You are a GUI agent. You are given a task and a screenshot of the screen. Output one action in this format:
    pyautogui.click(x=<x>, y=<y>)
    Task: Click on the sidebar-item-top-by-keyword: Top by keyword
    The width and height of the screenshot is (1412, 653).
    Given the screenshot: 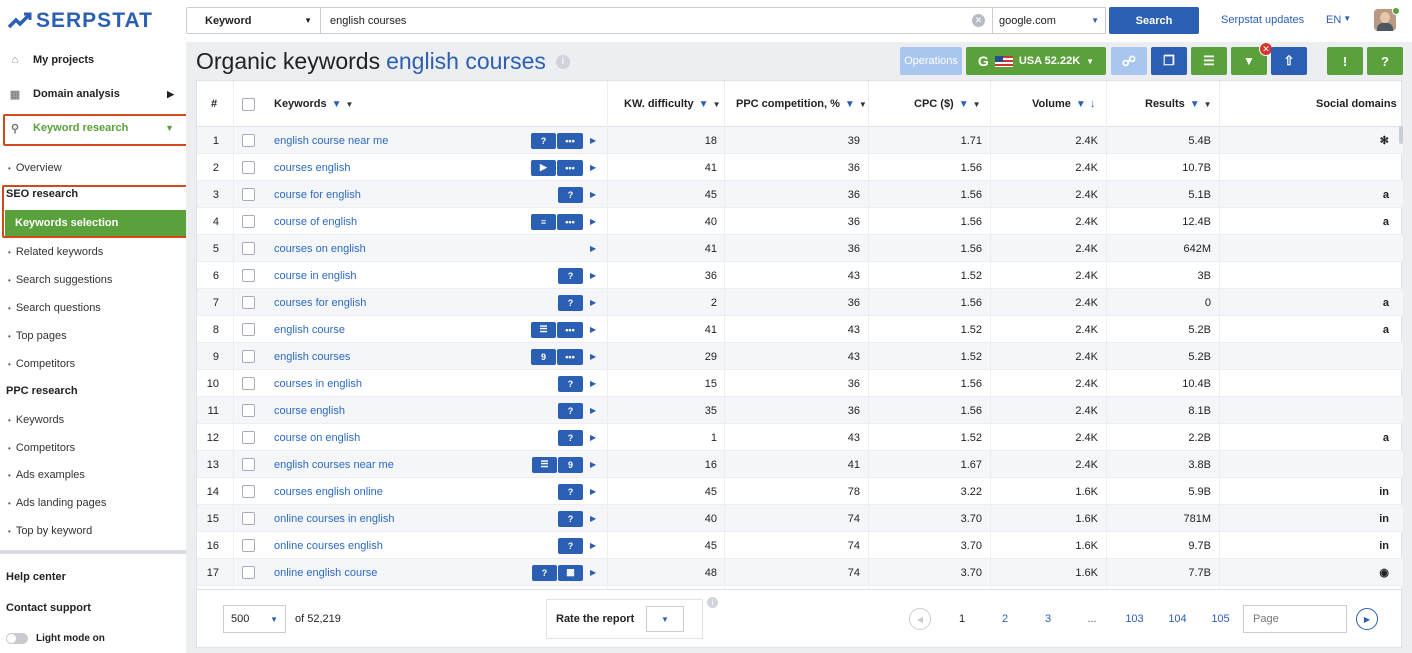 What is the action you would take?
    pyautogui.click(x=50, y=531)
    